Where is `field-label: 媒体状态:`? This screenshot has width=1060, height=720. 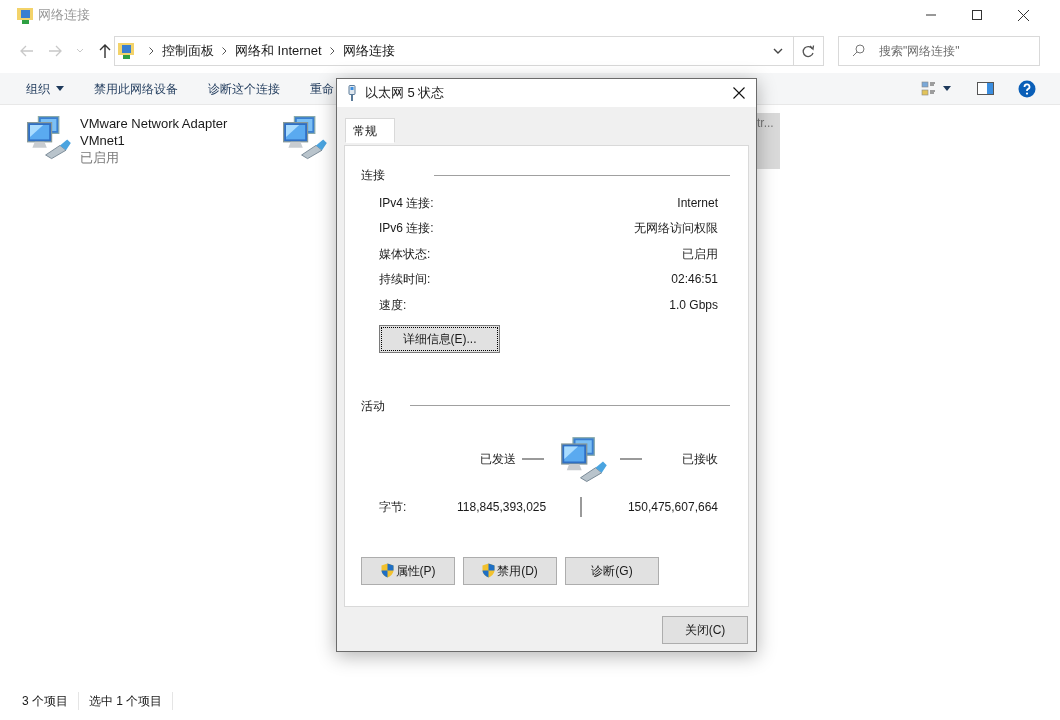
field-label: 媒体状态: is located at coordinates (405, 254).